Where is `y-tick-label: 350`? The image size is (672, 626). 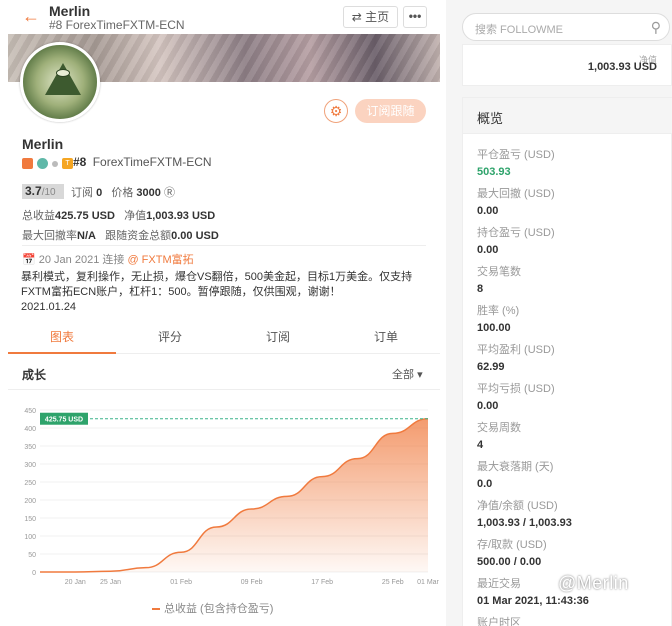
y-tick-label: 350 is located at coordinates (30, 447).